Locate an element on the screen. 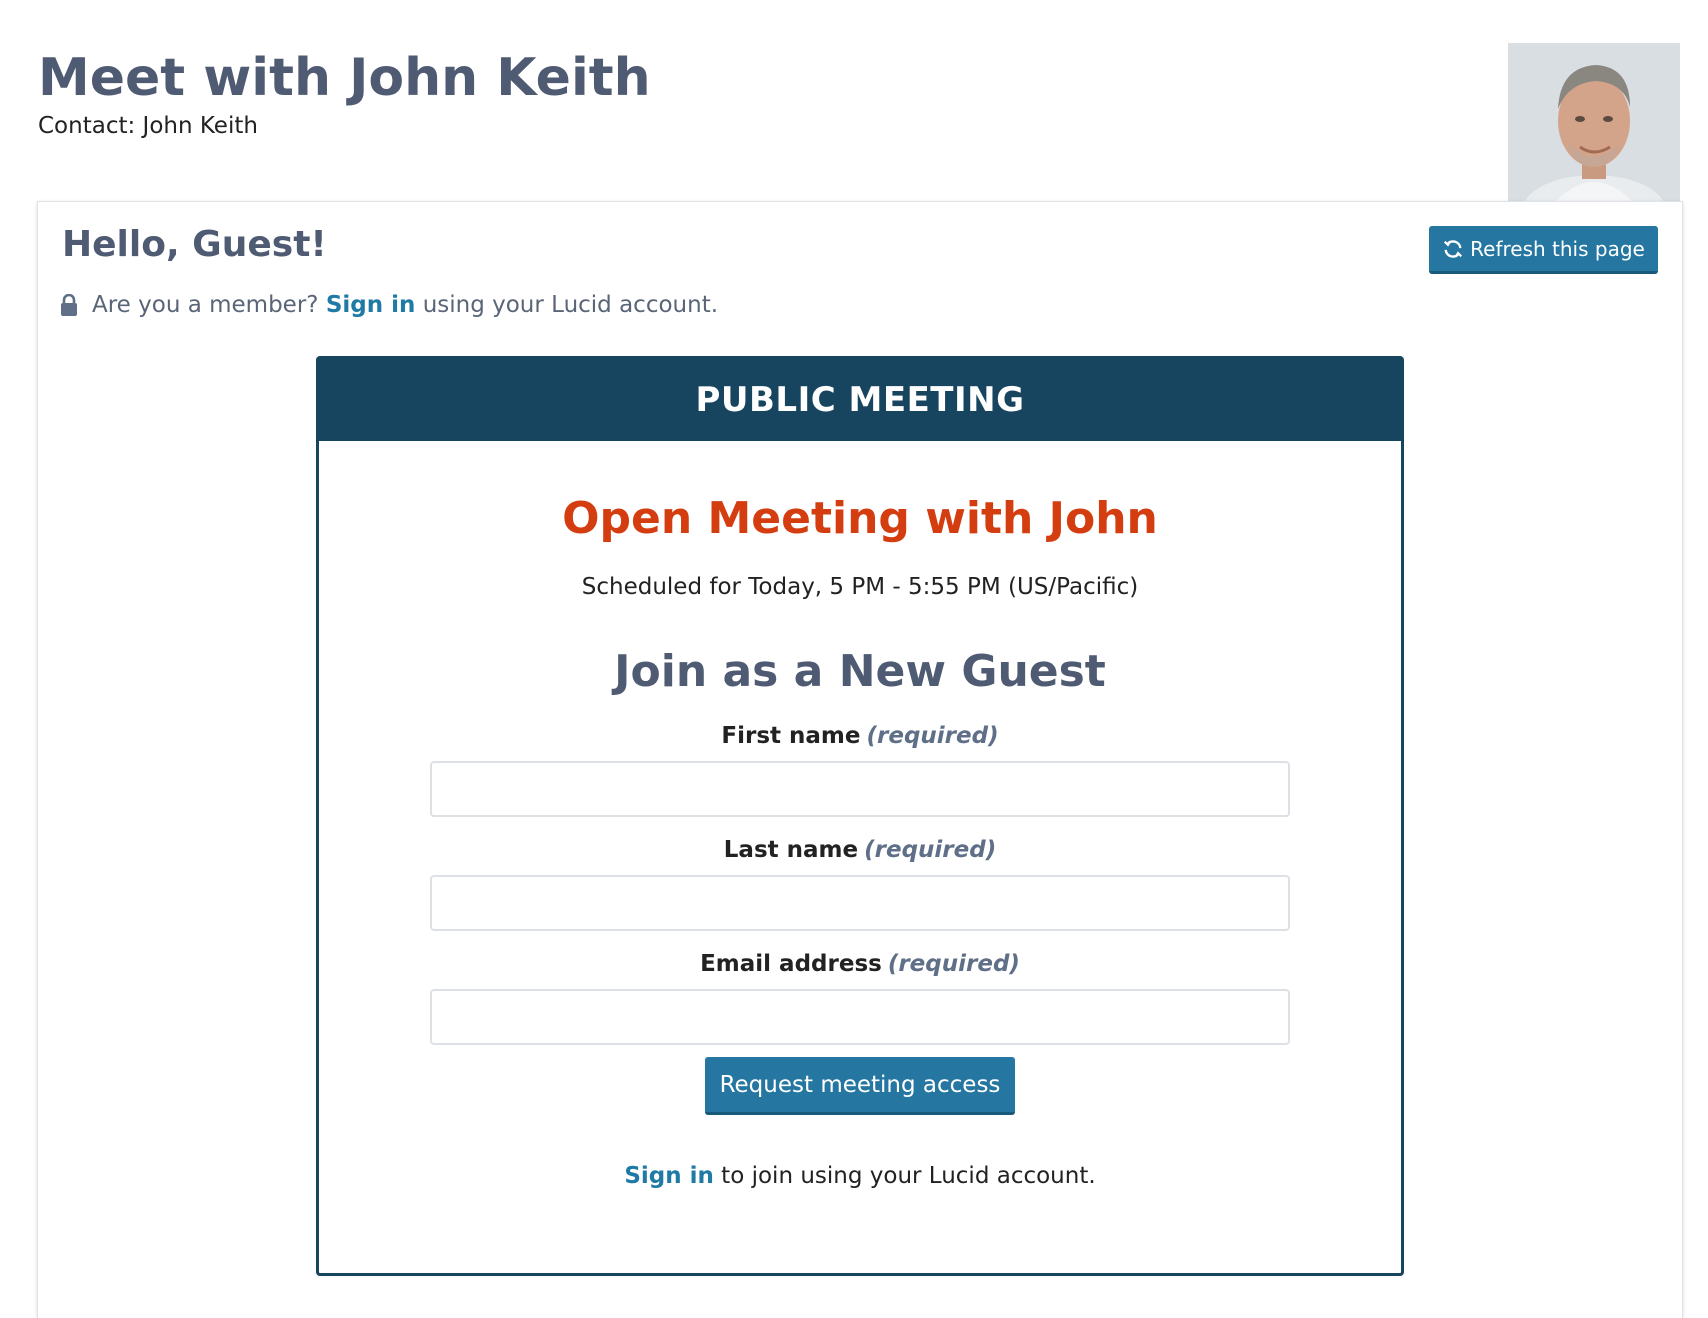 The image size is (1708, 1318). request-access-button: Request meeting access is located at coordinates (860, 1086).